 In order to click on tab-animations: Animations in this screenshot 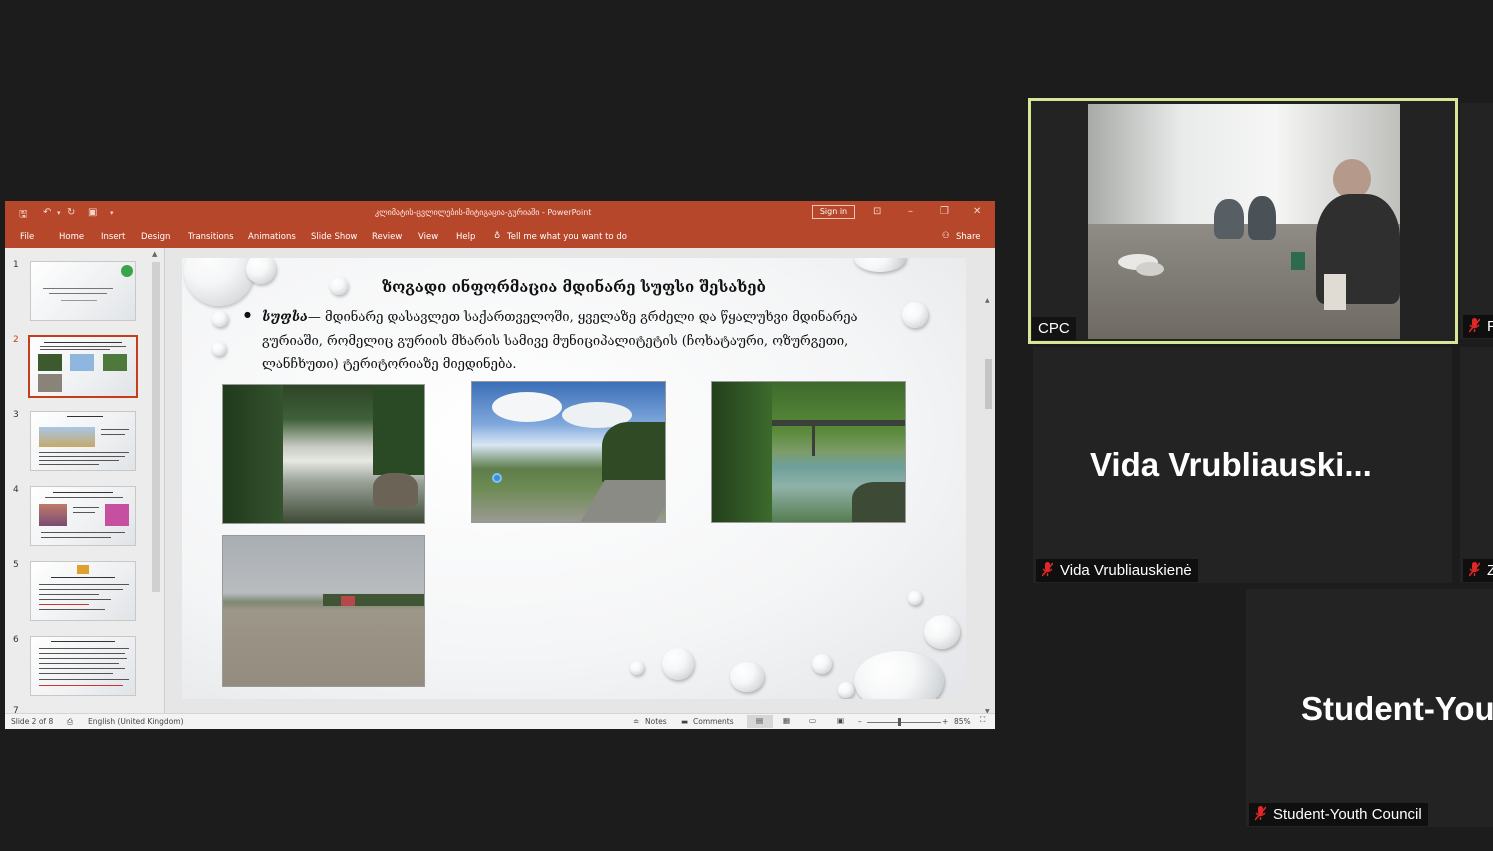, I will do `click(272, 237)`.